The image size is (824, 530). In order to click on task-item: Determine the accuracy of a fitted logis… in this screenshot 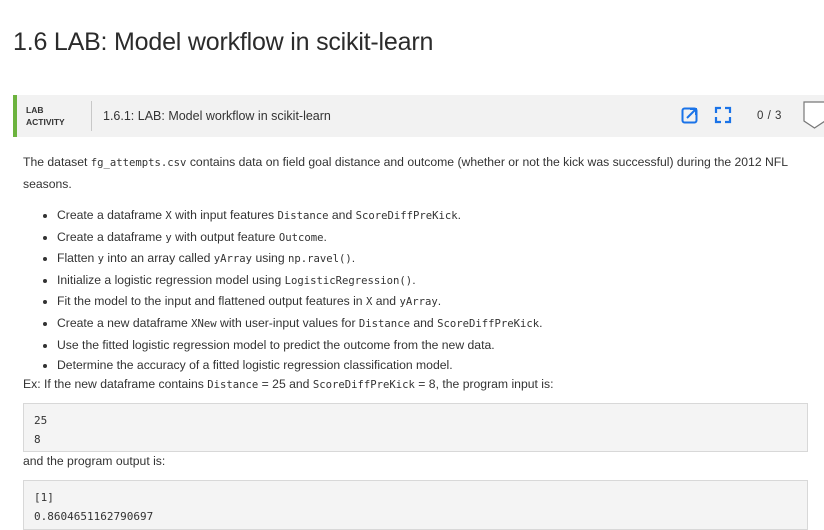, I will do `click(435, 365)`.